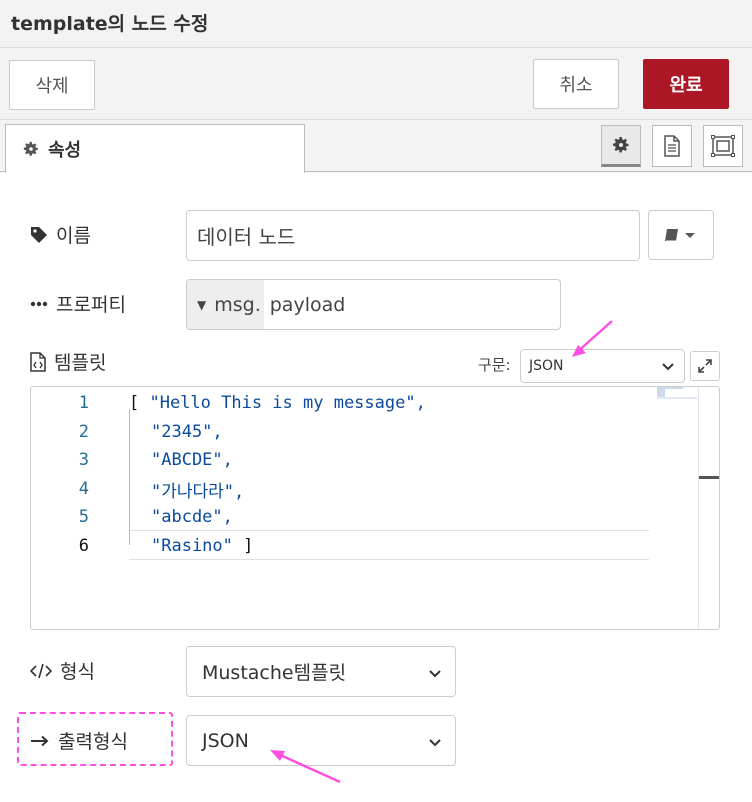 The width and height of the screenshot is (752, 802). Describe the element at coordinates (110, 24) in the screenshot. I see `dialog-title: template의 노드 수정` at that location.